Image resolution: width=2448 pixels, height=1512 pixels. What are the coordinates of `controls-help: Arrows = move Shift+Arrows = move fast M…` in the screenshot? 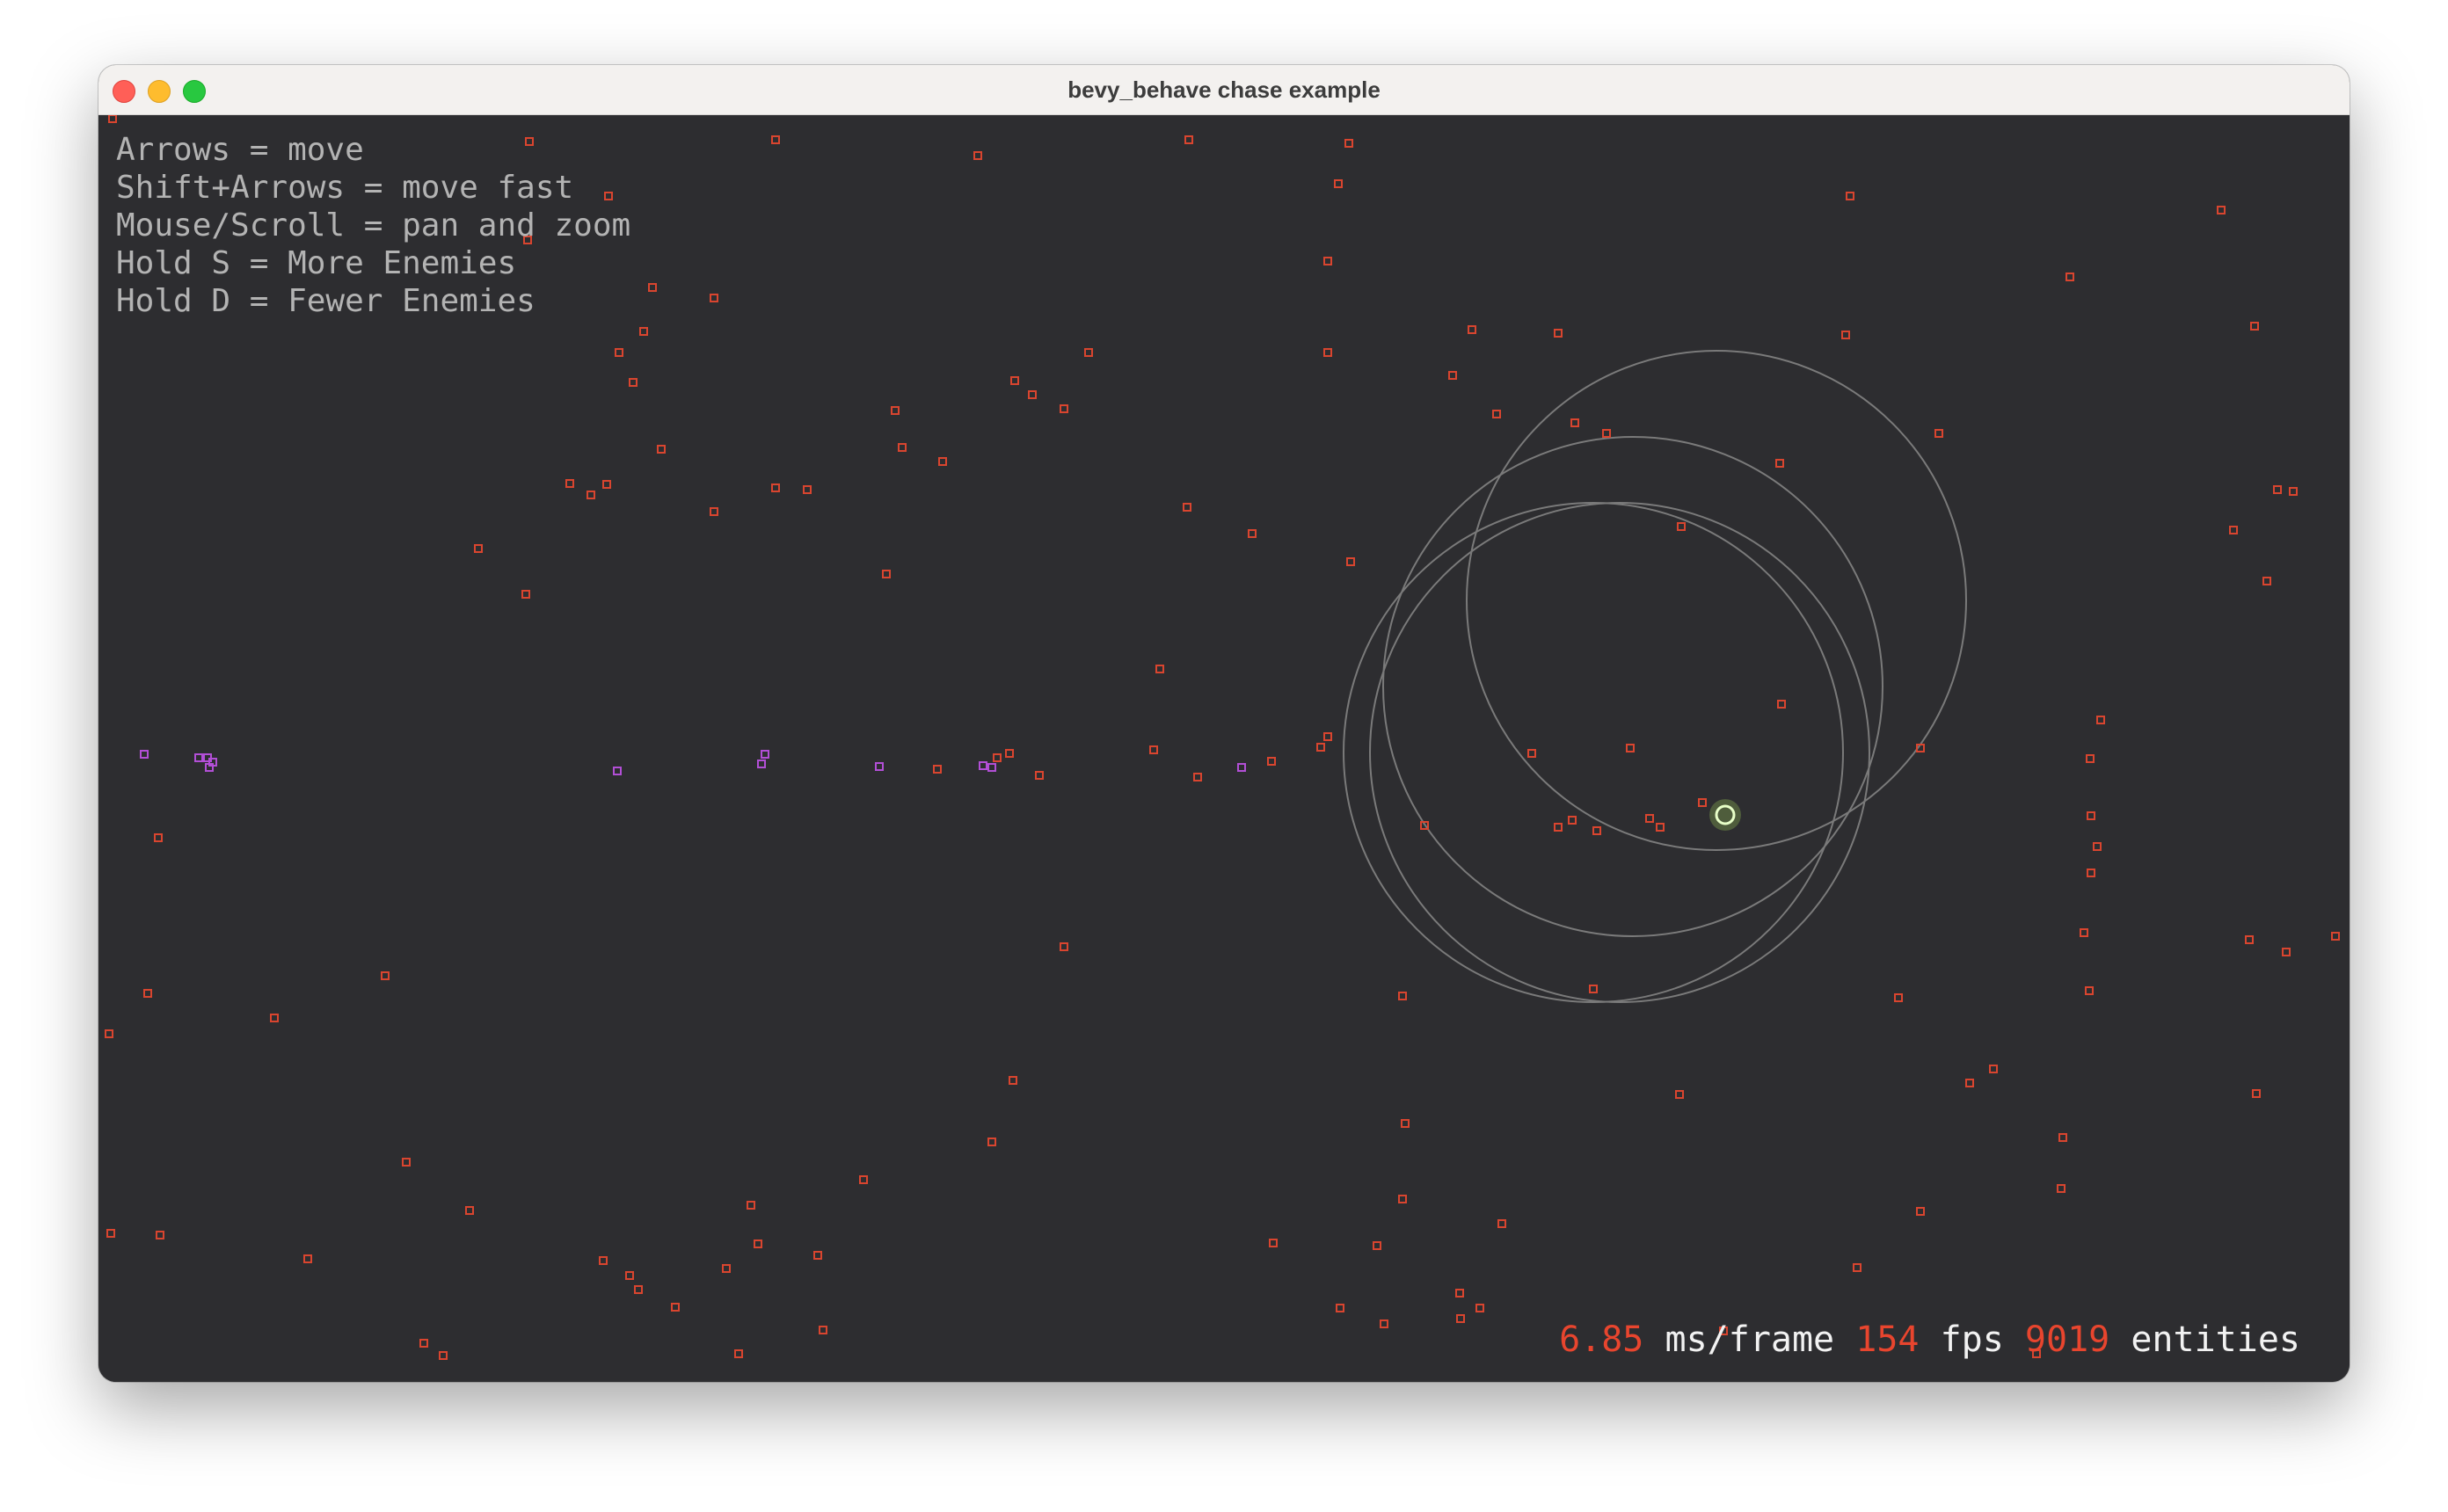 It's located at (373, 226).